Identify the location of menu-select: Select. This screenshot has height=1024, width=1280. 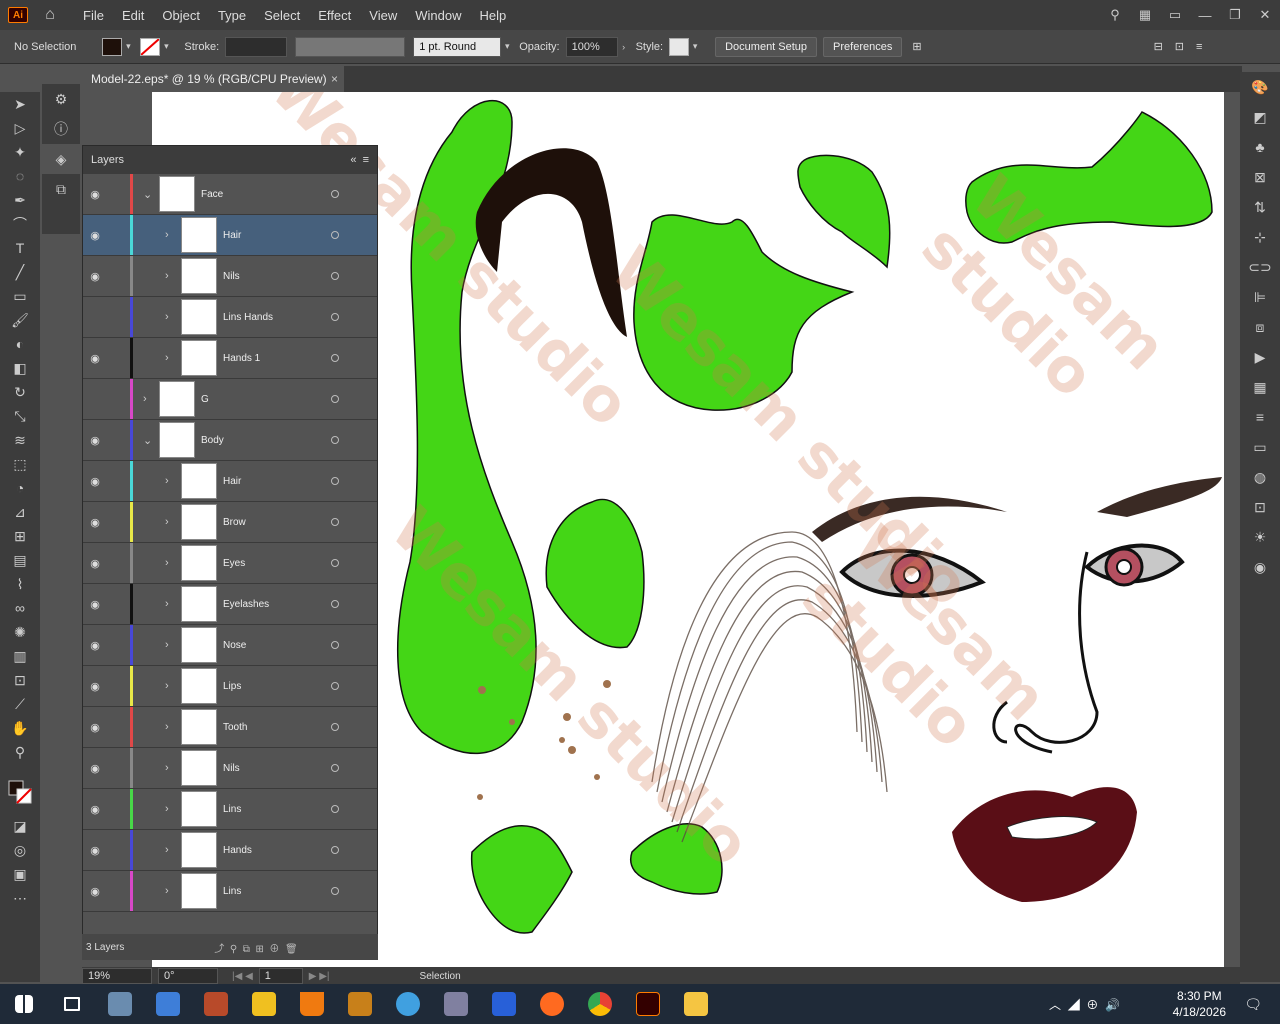
(282, 15).